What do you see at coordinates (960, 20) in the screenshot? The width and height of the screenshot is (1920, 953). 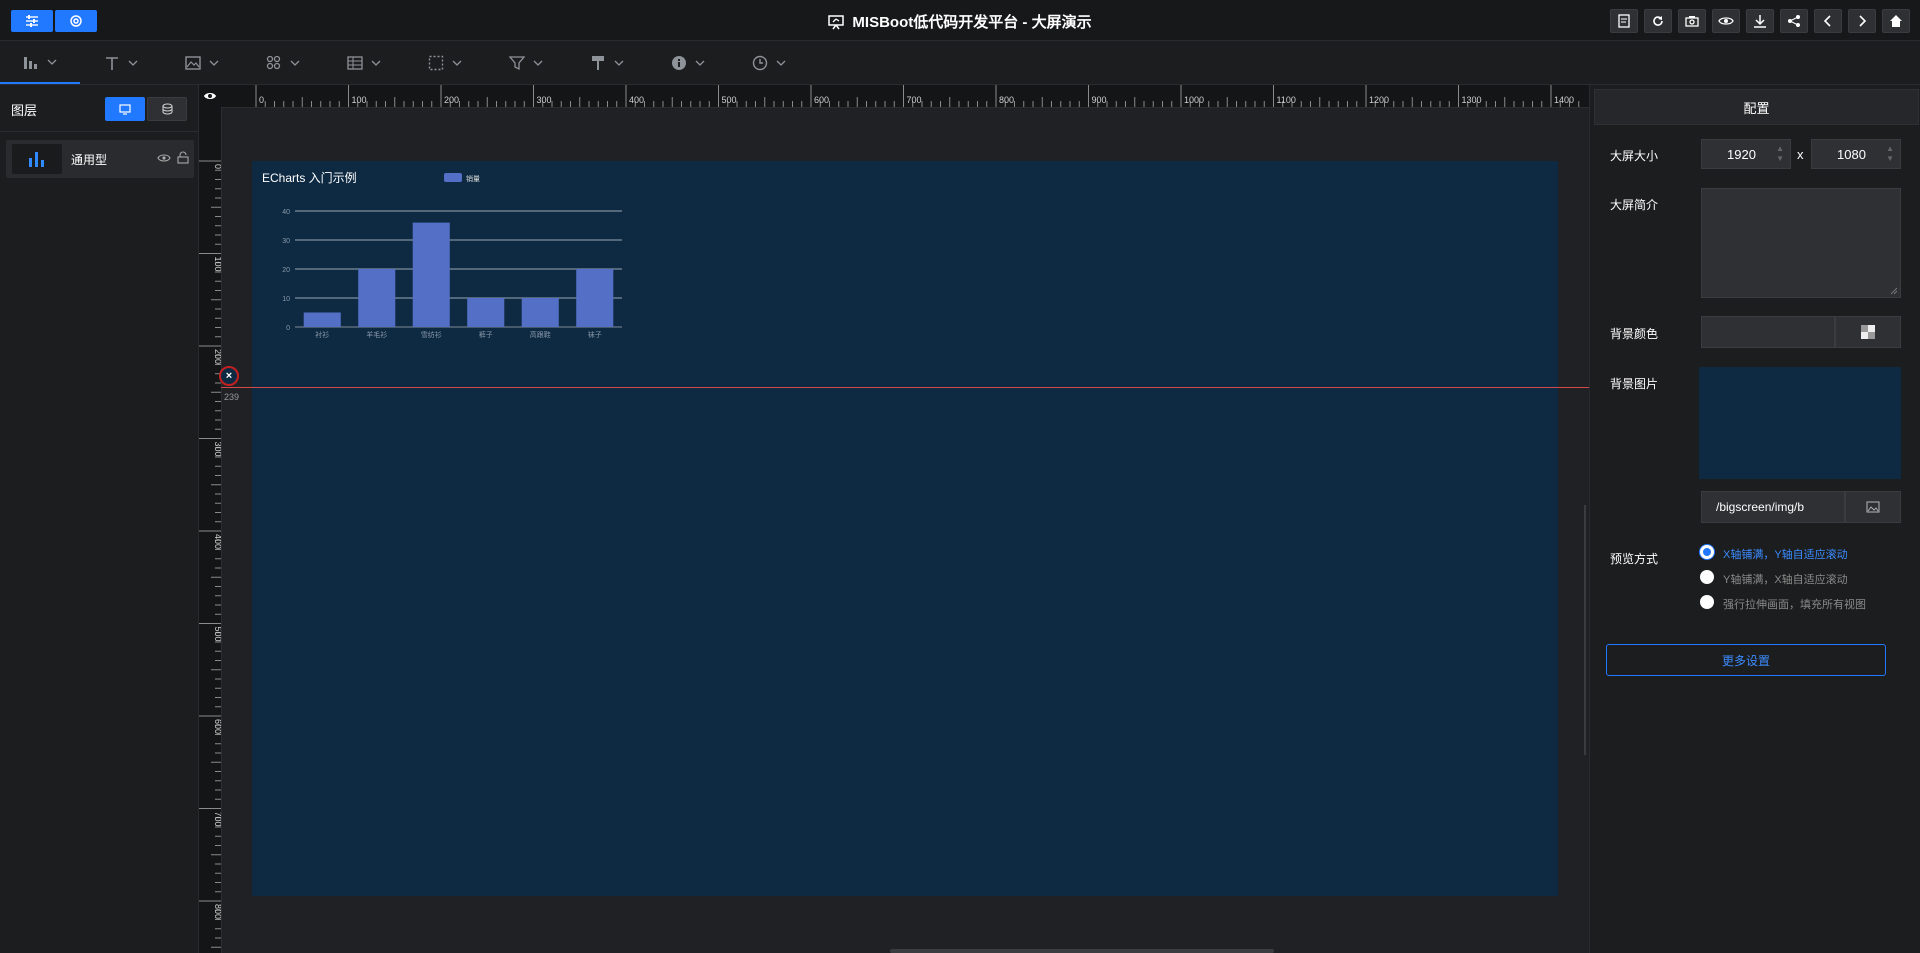 I see `top-bar: MISBoot低代码开发平台 - 大屏演示` at bounding box center [960, 20].